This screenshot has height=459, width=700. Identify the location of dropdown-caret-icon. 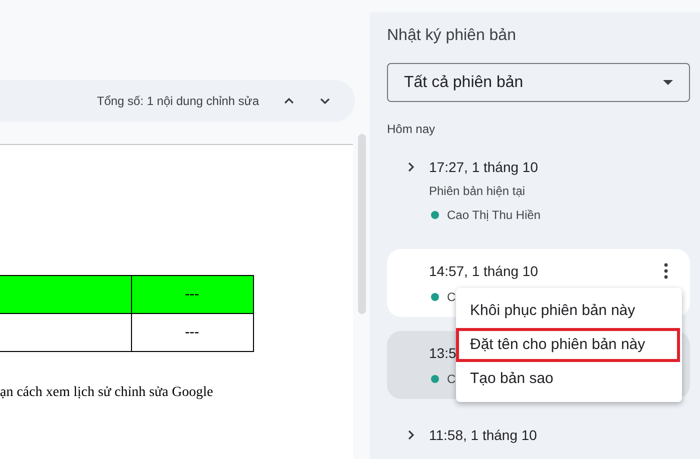
(668, 82).